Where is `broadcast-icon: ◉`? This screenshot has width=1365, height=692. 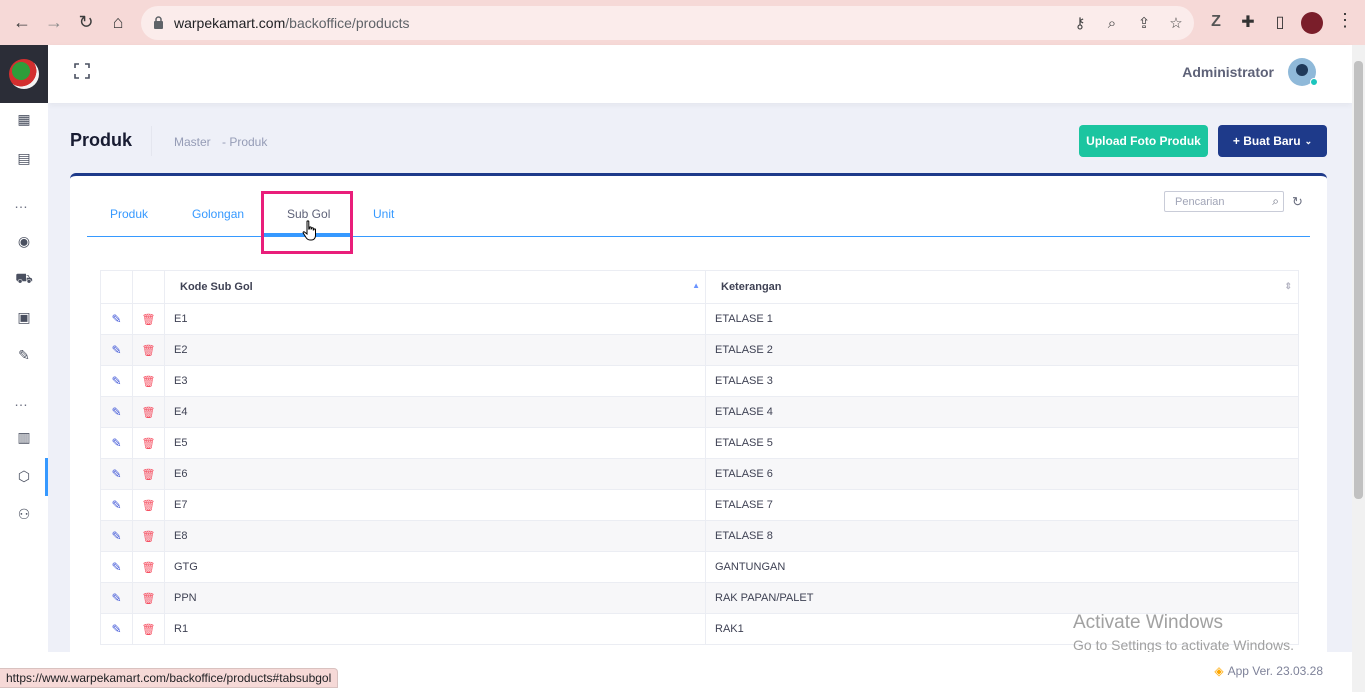
broadcast-icon: ◉ is located at coordinates (24, 241).